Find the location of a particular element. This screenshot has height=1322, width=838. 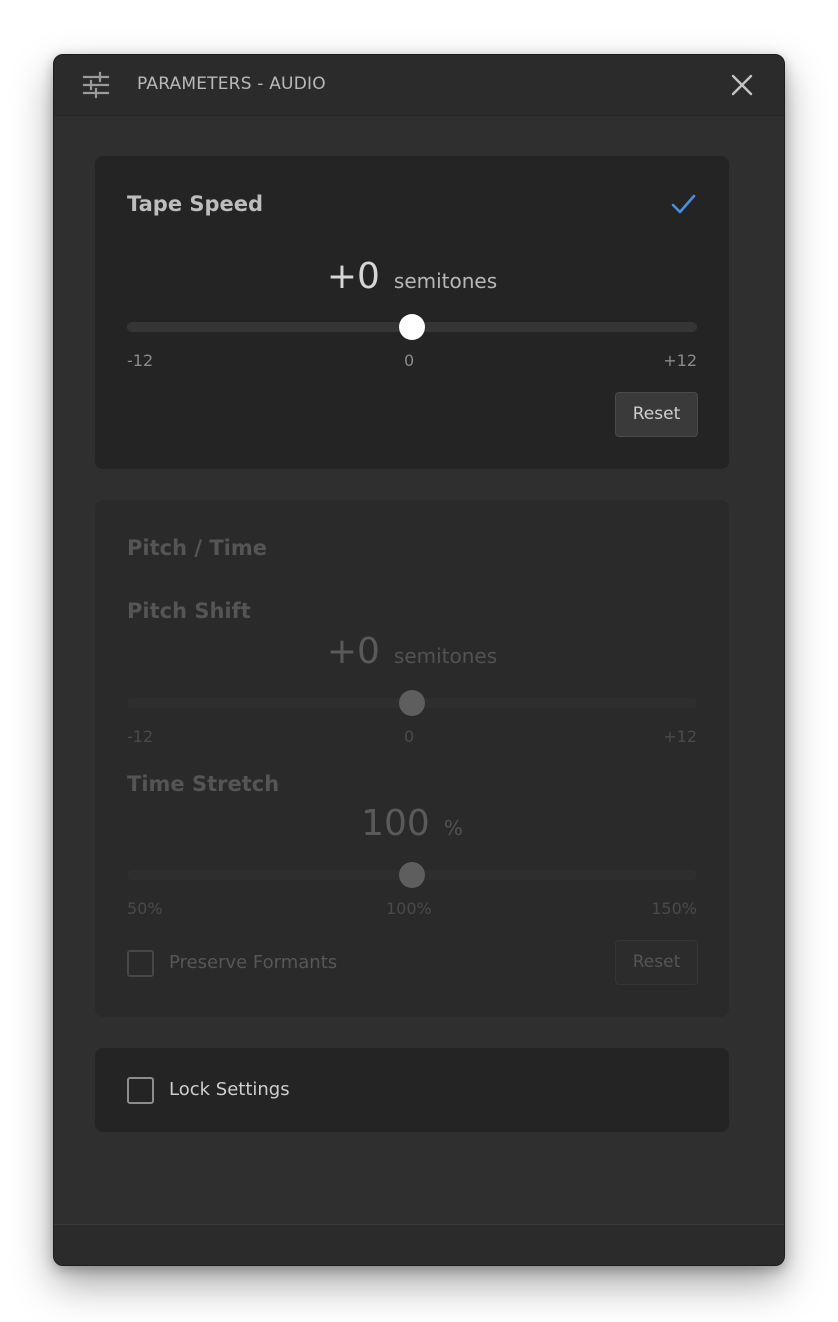

tape-speed-reset-button: Reset is located at coordinates (656, 414).